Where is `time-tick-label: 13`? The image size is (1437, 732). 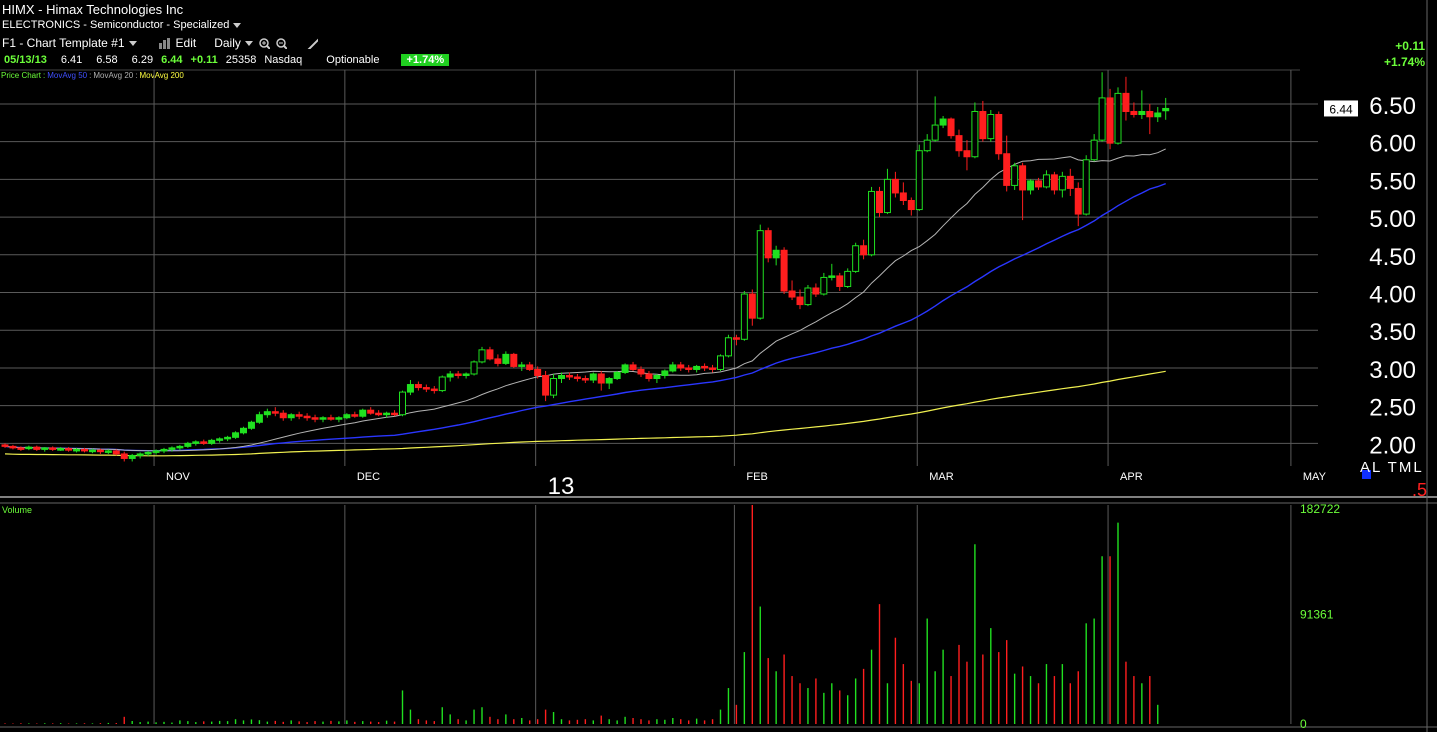
time-tick-label: 13 is located at coordinates (561, 486).